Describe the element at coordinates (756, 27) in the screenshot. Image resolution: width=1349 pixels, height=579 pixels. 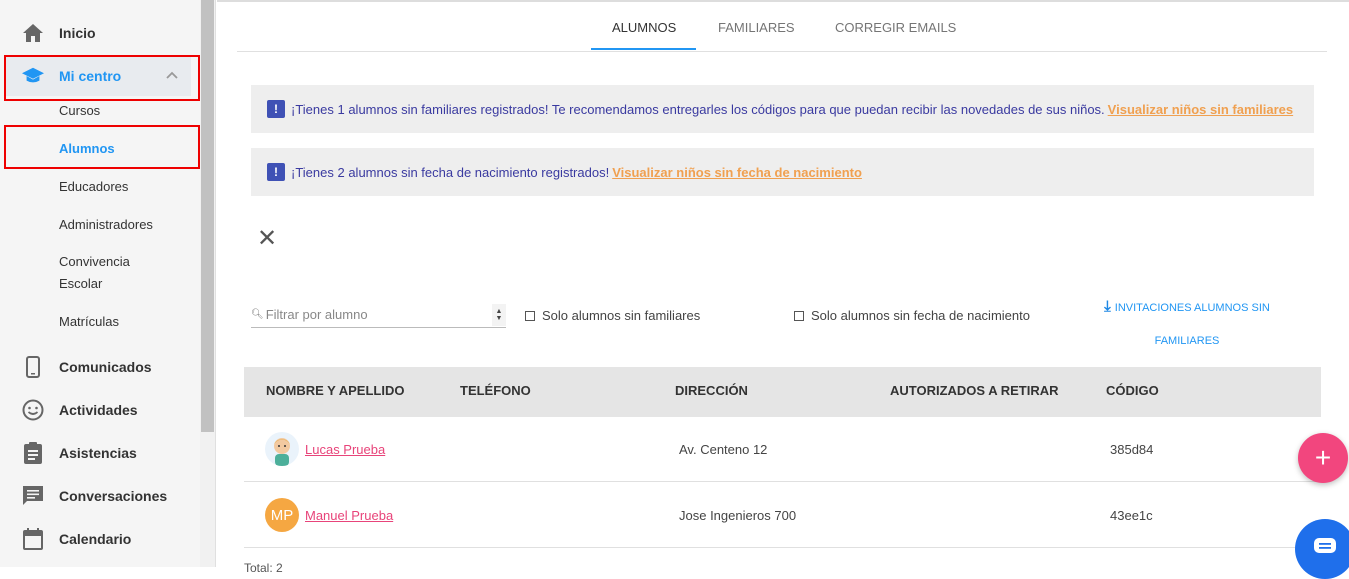
I see `tab-familiares: FAMILIARES` at that location.